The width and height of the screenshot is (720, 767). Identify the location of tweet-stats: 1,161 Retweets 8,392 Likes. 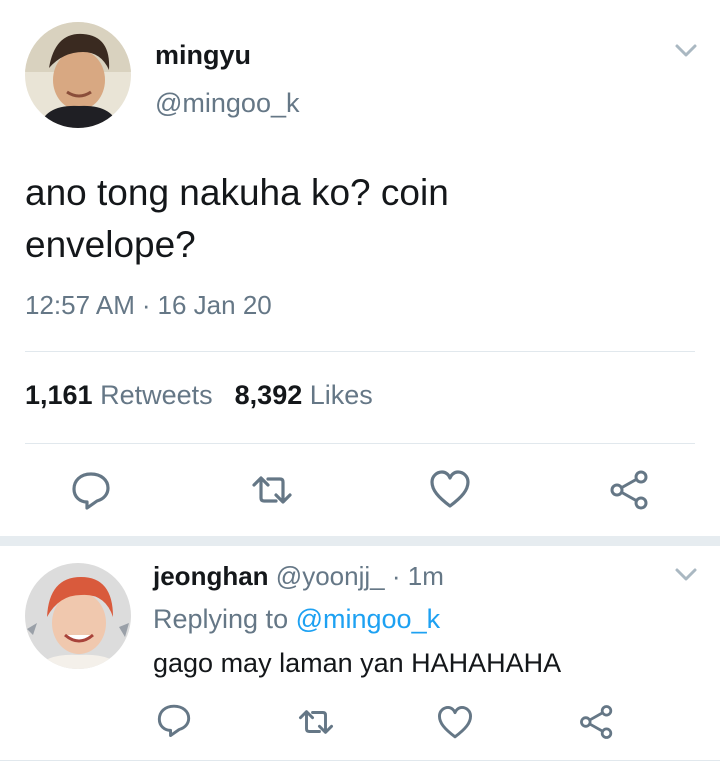
(199, 395).